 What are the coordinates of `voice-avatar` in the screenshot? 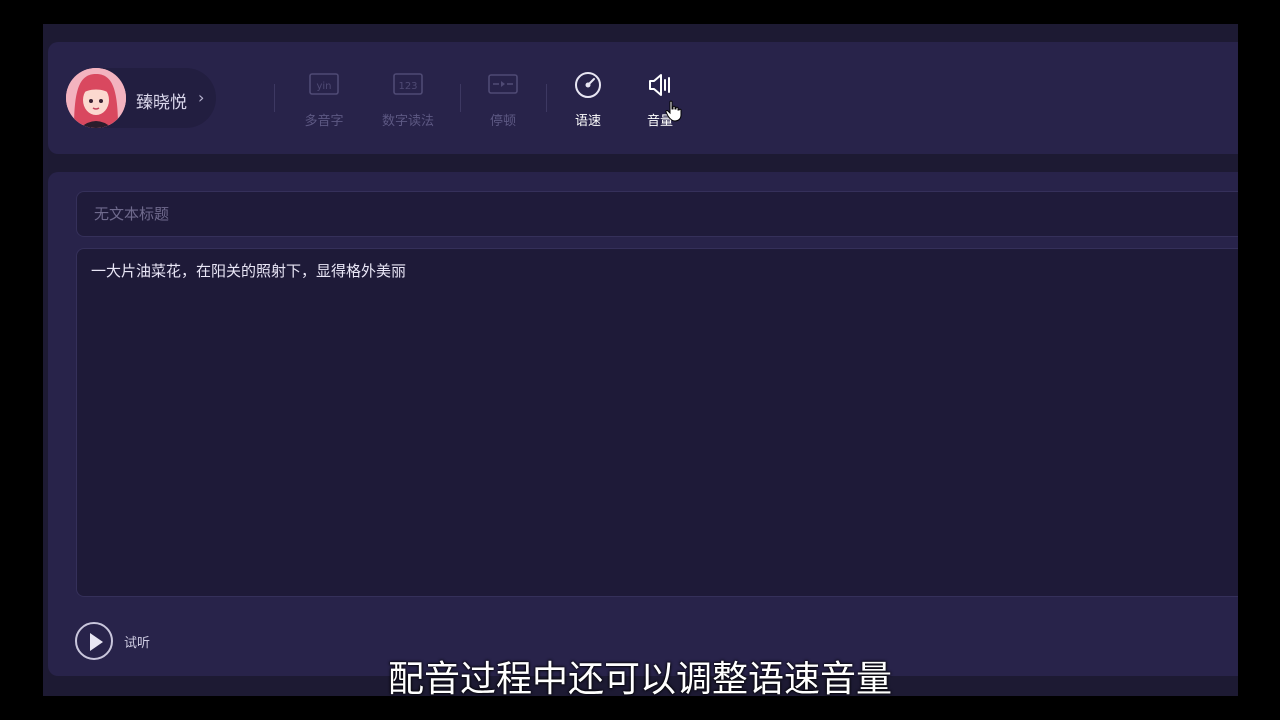 It's located at (96, 98).